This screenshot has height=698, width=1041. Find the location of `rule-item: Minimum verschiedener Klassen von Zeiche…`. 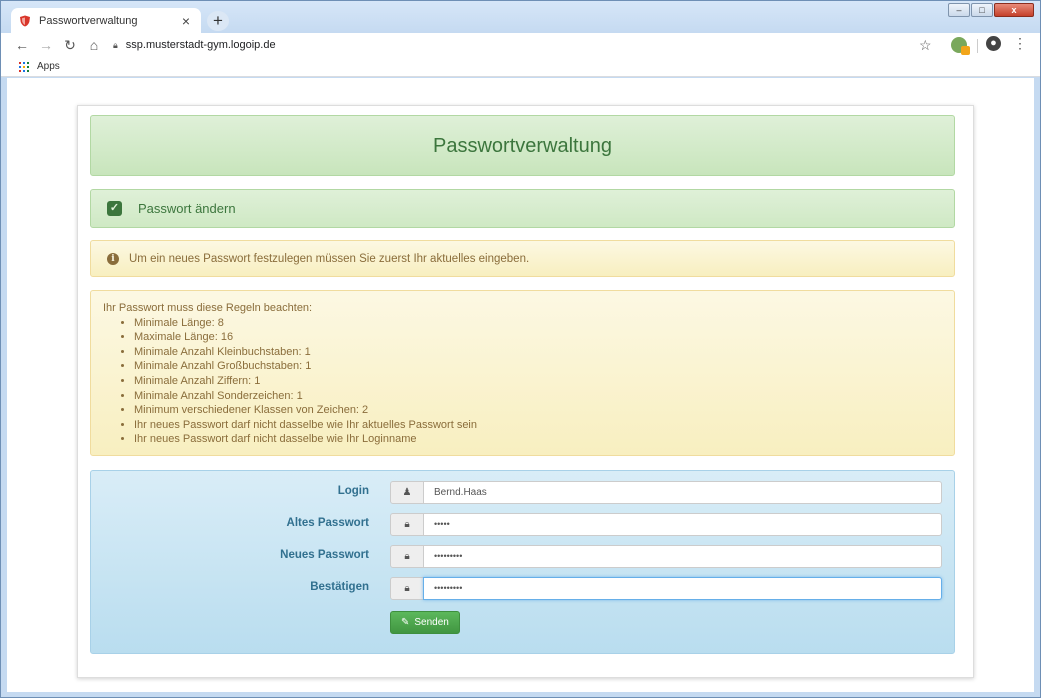

rule-item: Minimum verschiedener Klassen von Zeiche… is located at coordinates (538, 410).